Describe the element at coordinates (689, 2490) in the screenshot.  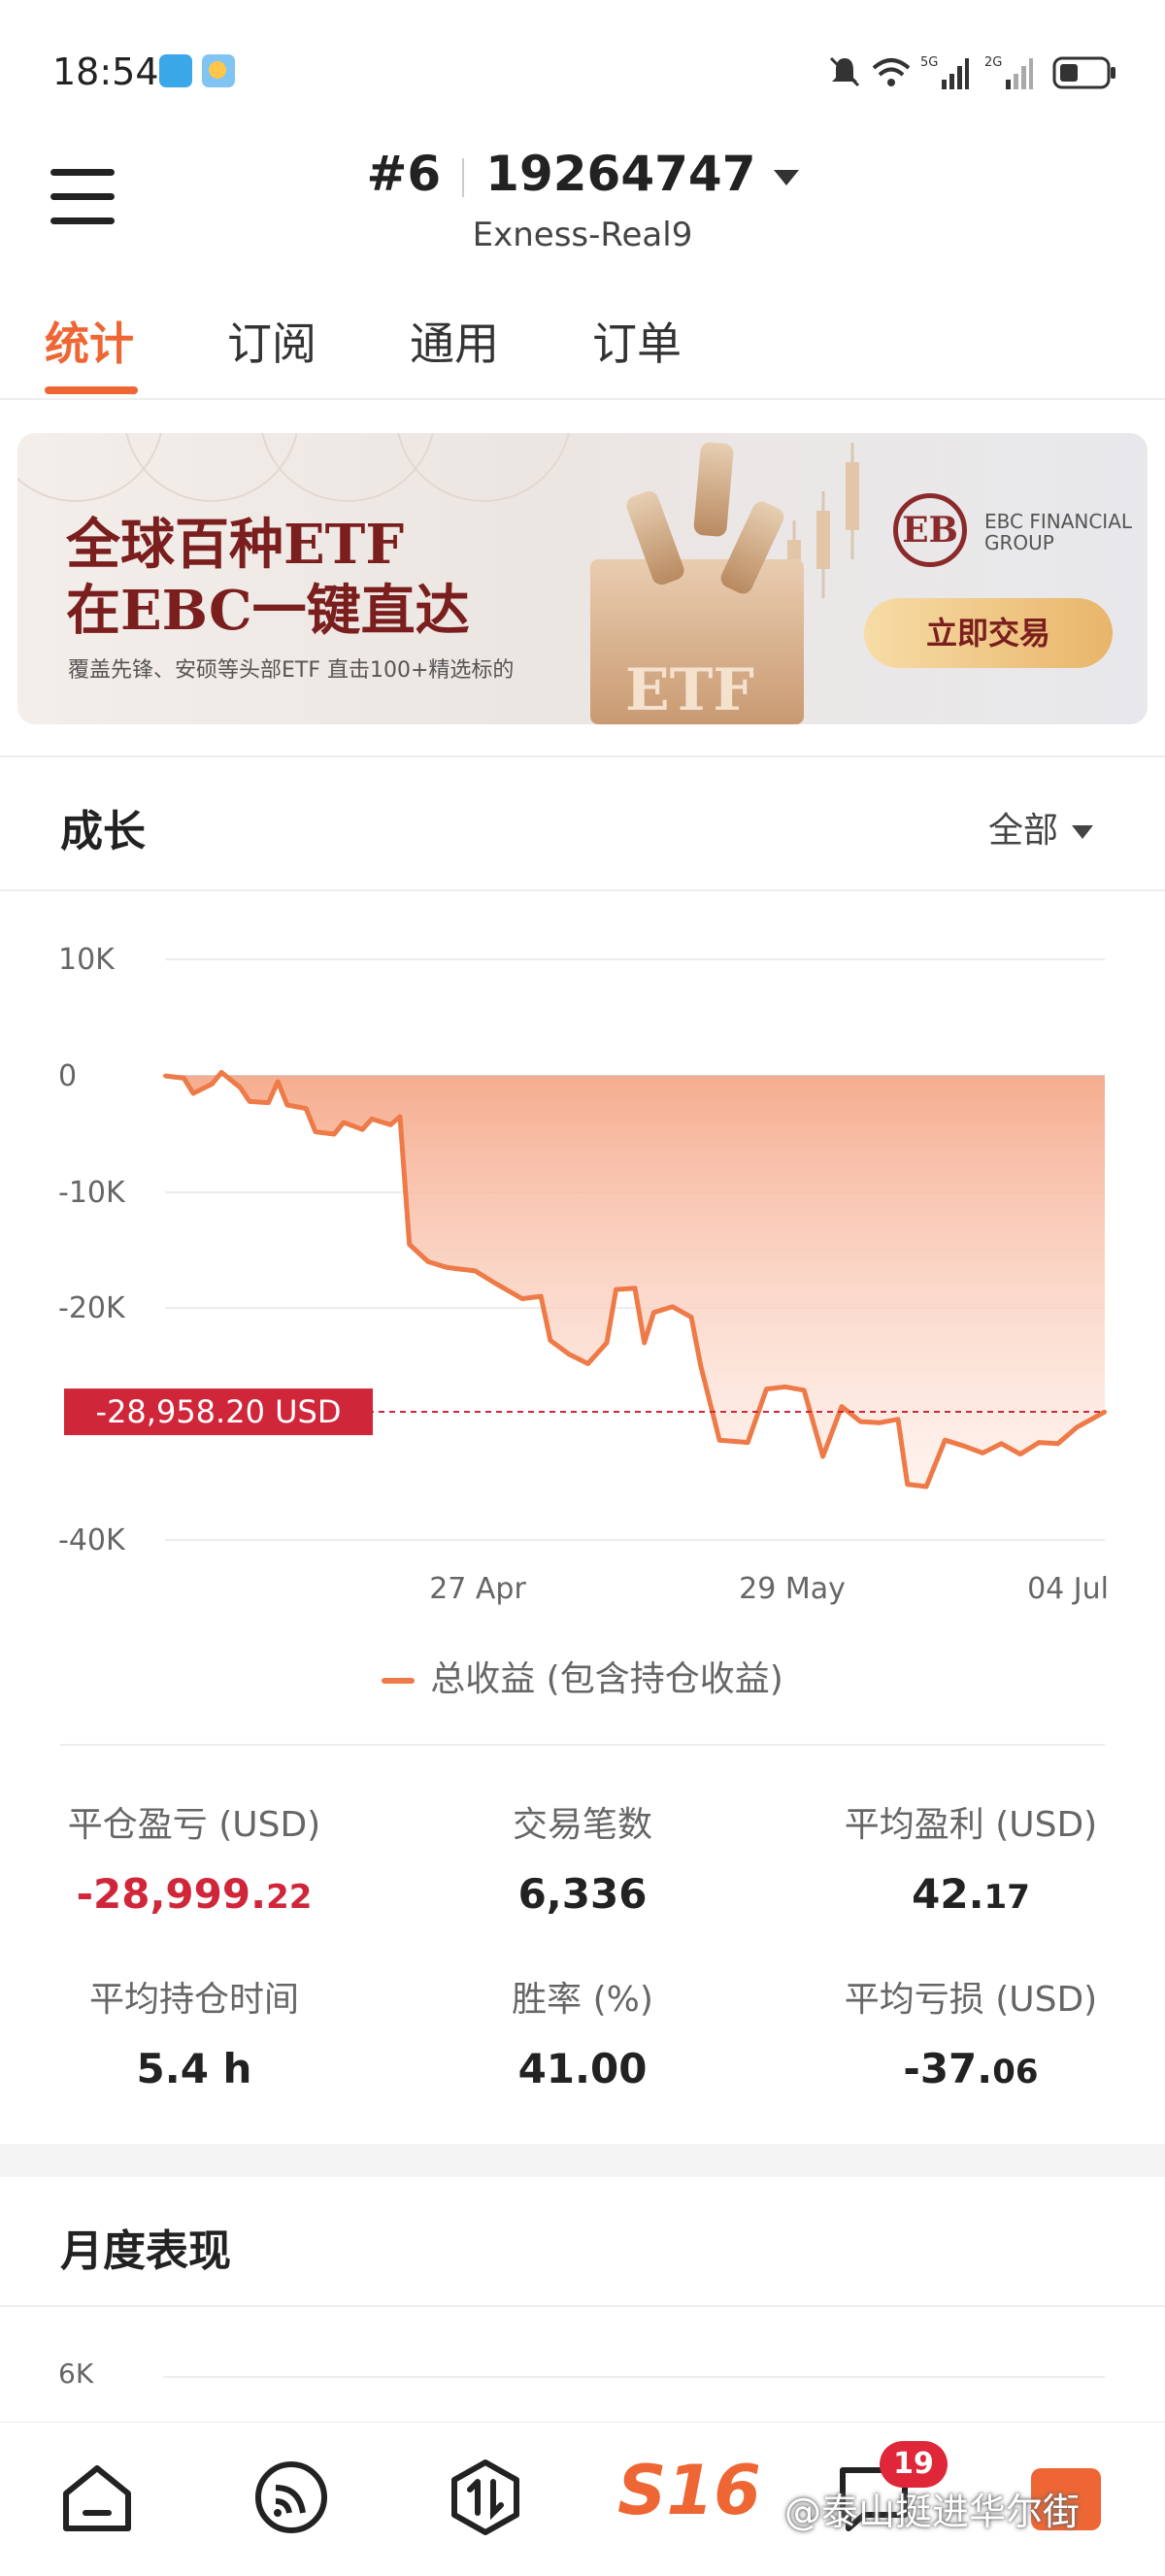
I see `app-logo: S16` at that location.